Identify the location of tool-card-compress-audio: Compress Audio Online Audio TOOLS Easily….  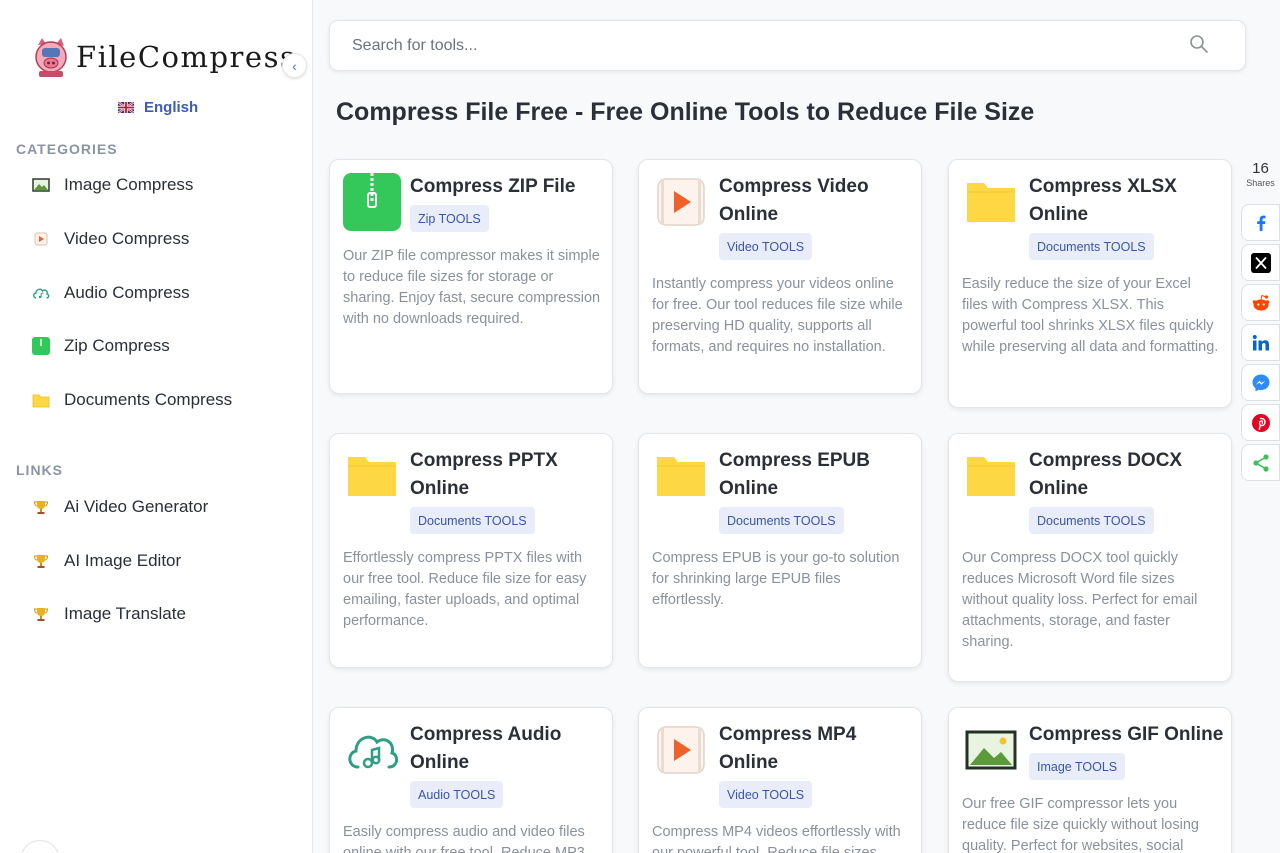
(471, 780).